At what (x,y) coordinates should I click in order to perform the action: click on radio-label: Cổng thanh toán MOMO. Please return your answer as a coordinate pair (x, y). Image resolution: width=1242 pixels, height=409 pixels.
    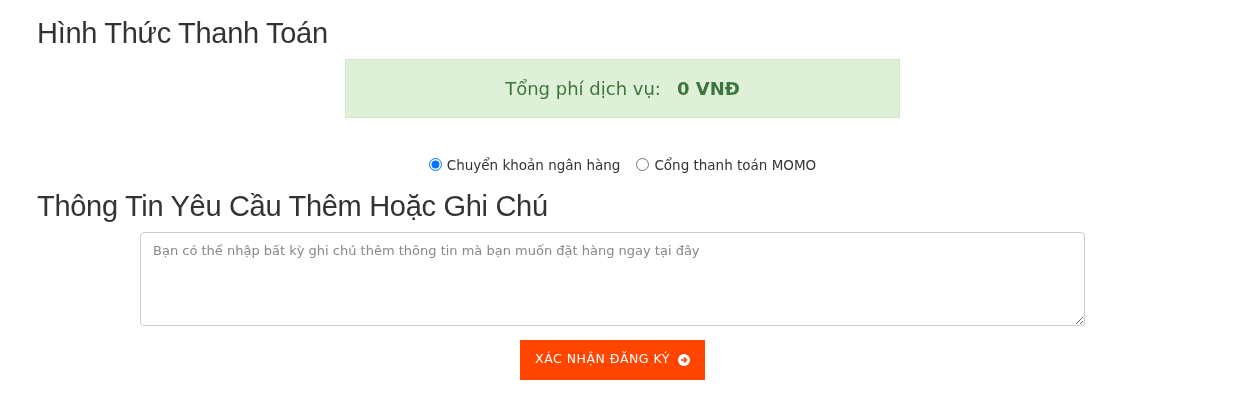
    Looking at the image, I should click on (735, 165).